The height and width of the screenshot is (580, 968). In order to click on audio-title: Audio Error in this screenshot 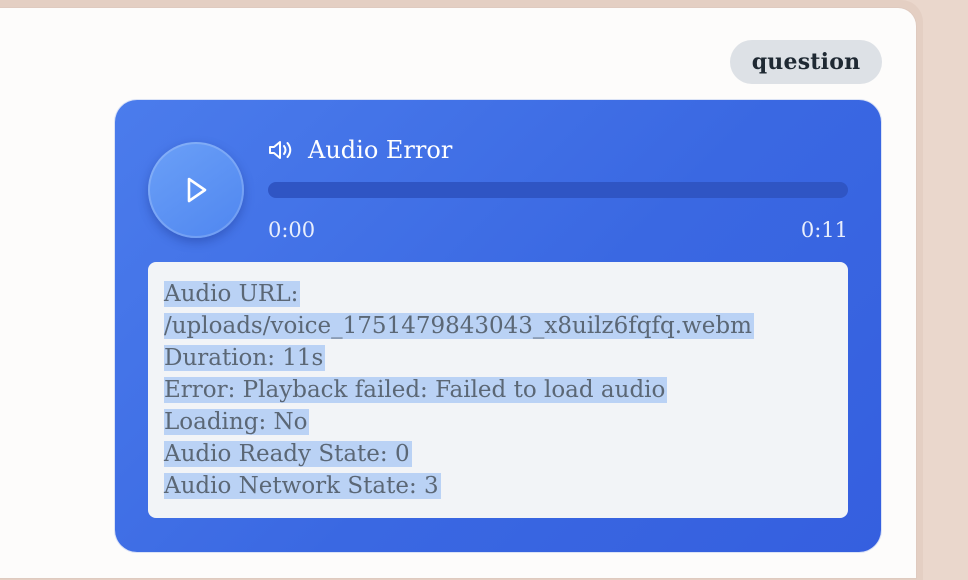, I will do `click(380, 150)`.